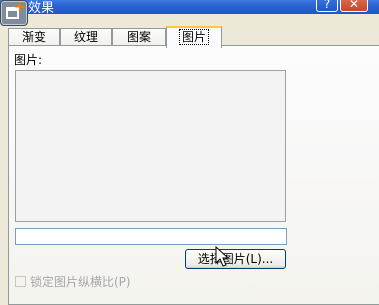  Describe the element at coordinates (80, 282) in the screenshot. I see `lock-aspect-ratio-label: 锁定图片纵横比(P)` at that location.